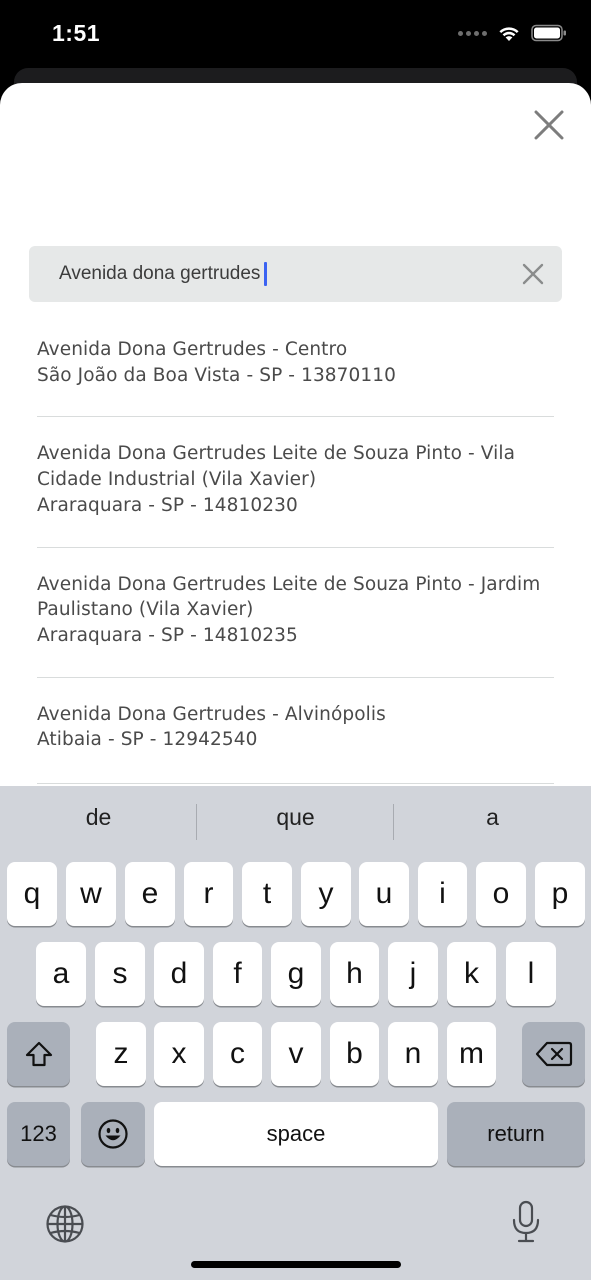  I want to click on clear-search-button, so click(533, 274).